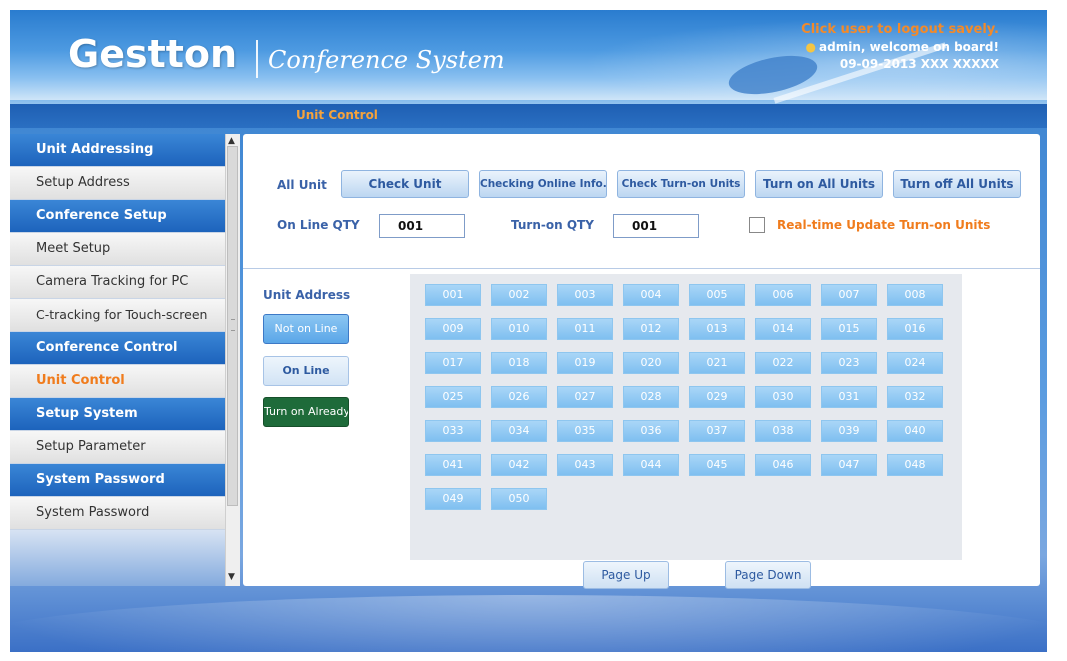 This screenshot has height=661, width=1067. I want to click on page-titlebar: Unit Control, so click(528, 116).